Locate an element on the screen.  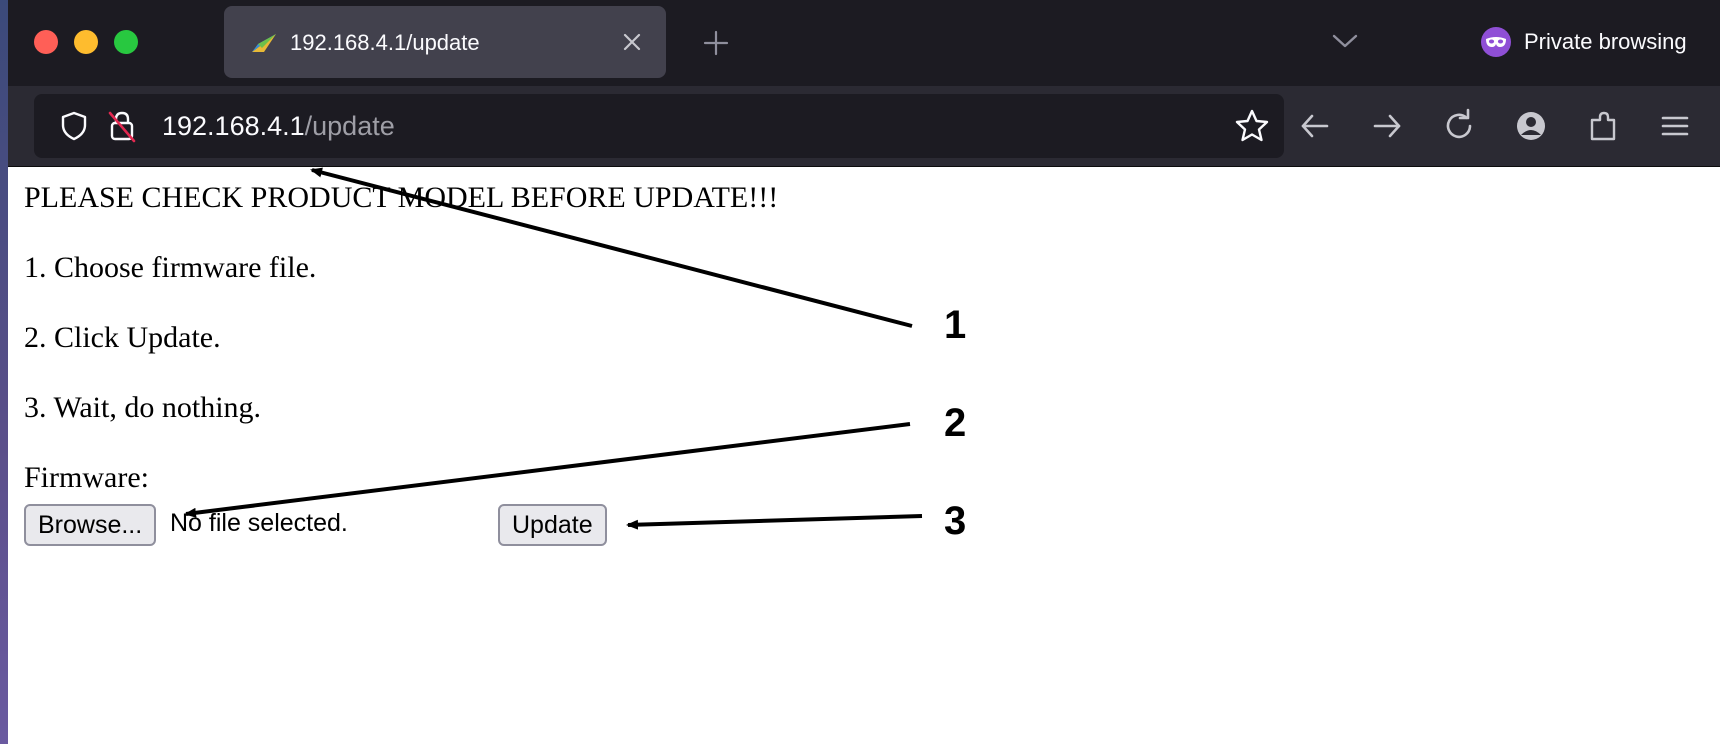
plus-icon is located at coordinates (716, 43).